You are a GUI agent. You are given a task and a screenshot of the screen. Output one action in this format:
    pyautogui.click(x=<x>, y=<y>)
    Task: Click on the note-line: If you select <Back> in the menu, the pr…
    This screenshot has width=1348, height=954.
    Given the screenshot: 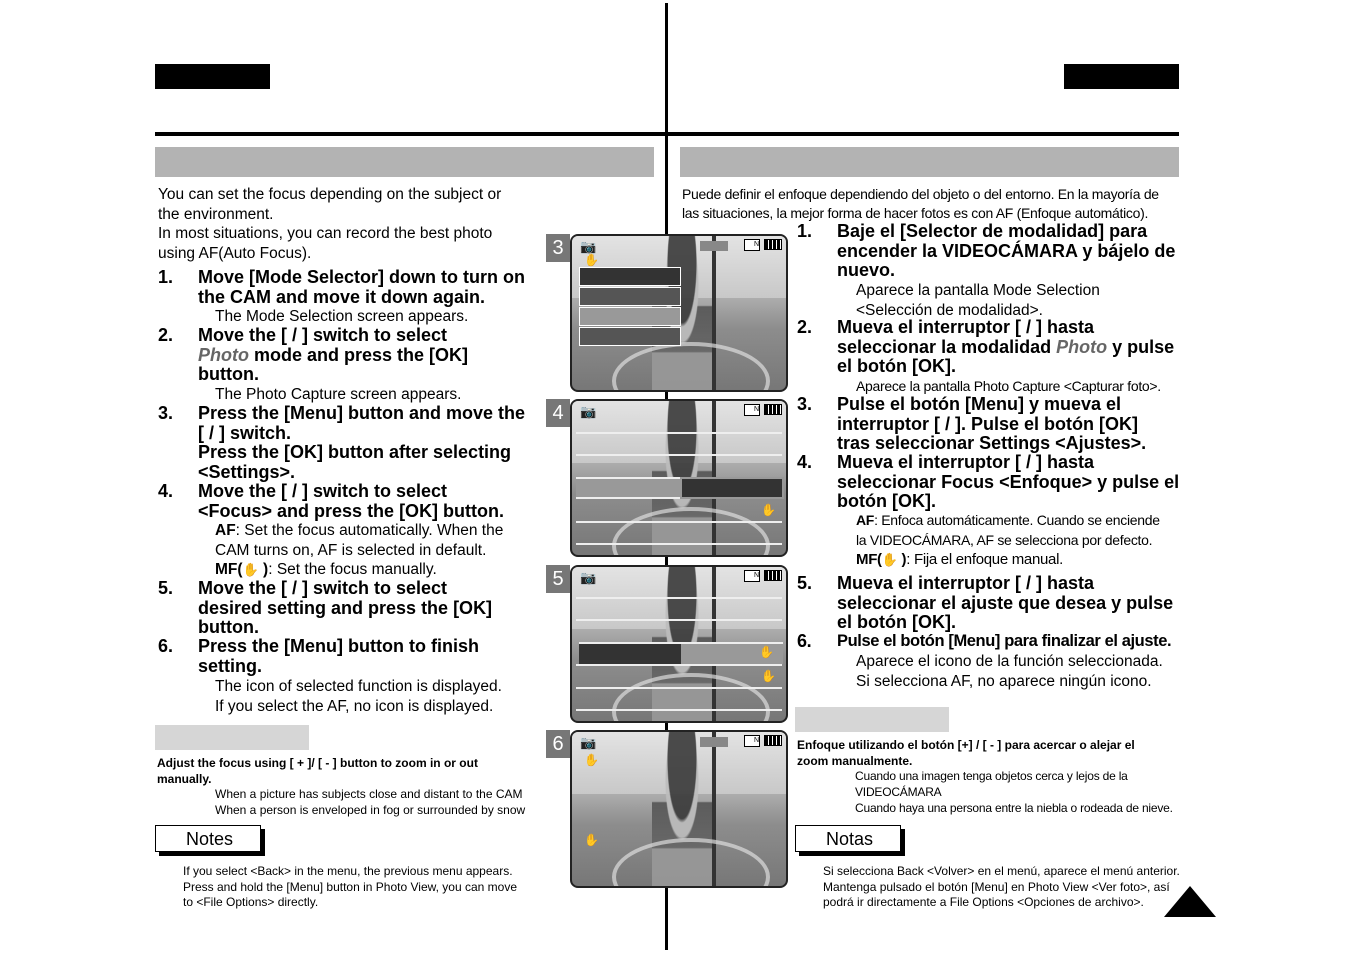 What is the action you would take?
    pyautogui.click(x=348, y=871)
    